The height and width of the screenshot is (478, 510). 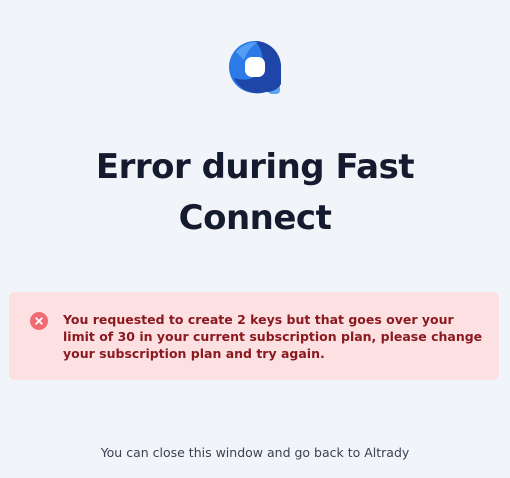 What do you see at coordinates (255, 167) in the screenshot?
I see `title-line-1: Error during Fast` at bounding box center [255, 167].